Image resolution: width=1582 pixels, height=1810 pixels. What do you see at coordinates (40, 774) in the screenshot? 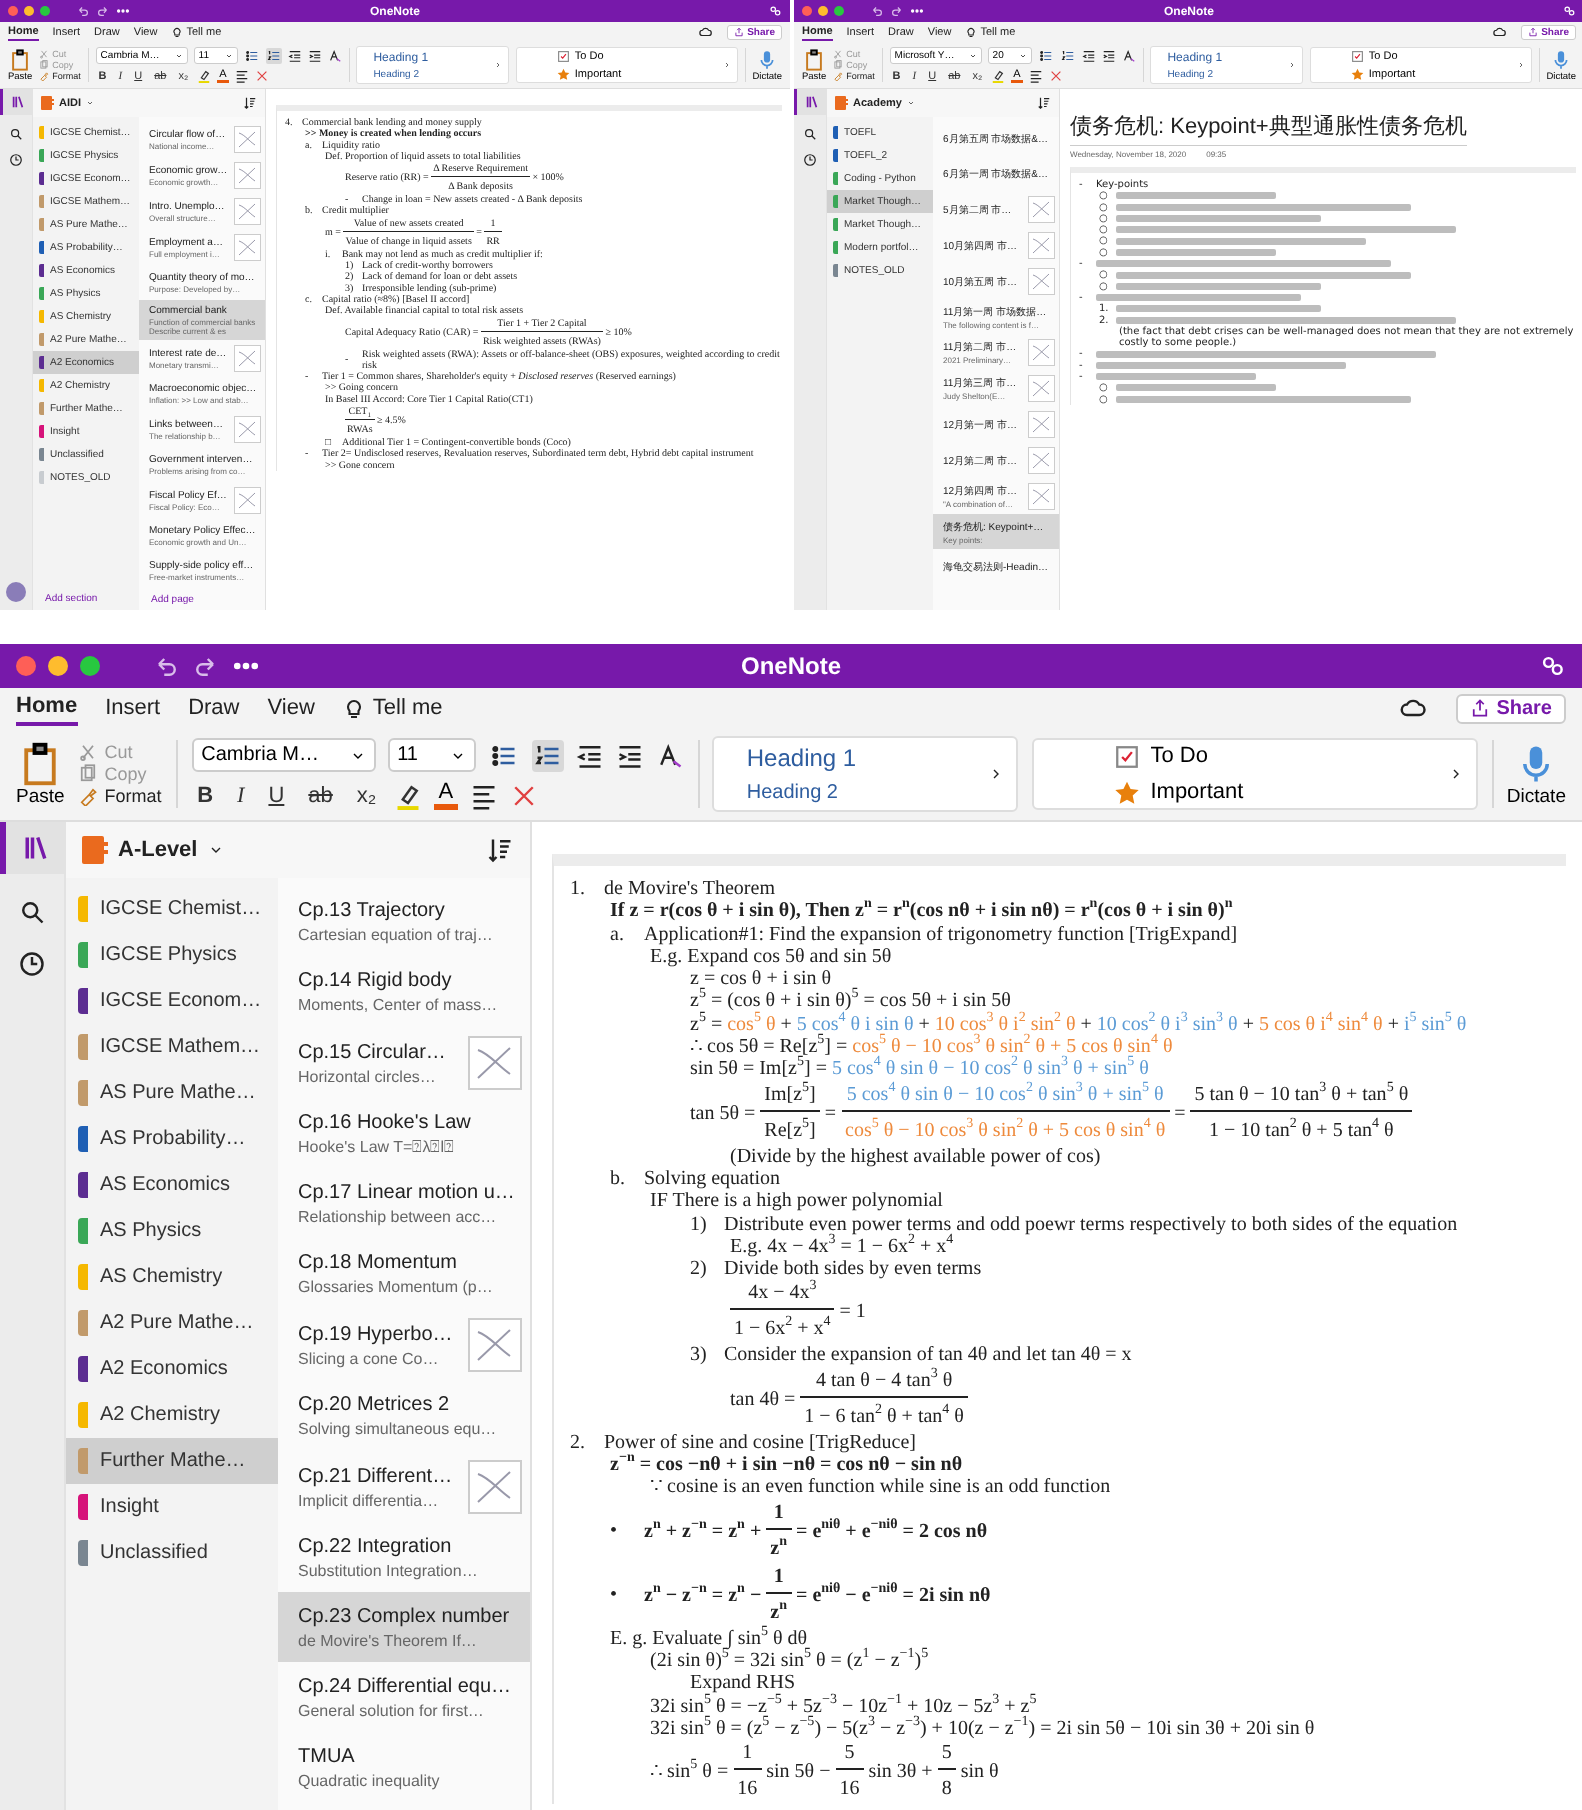
I see `paste-button: Paste` at bounding box center [40, 774].